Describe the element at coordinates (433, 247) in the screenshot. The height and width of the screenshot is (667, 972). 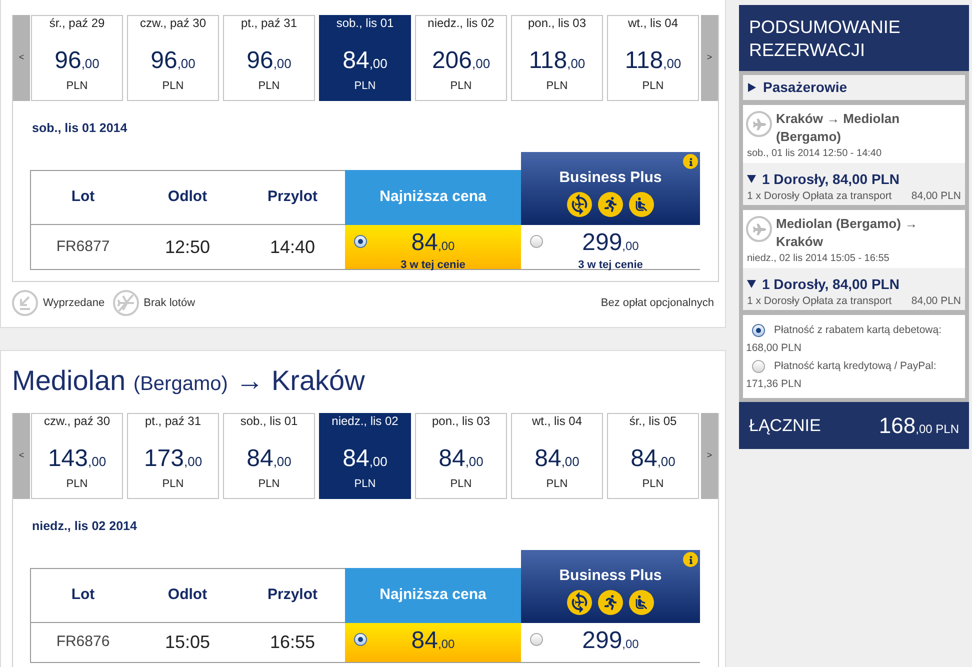
I see `fare-cell: 84,00 3 w tej cenie` at that location.